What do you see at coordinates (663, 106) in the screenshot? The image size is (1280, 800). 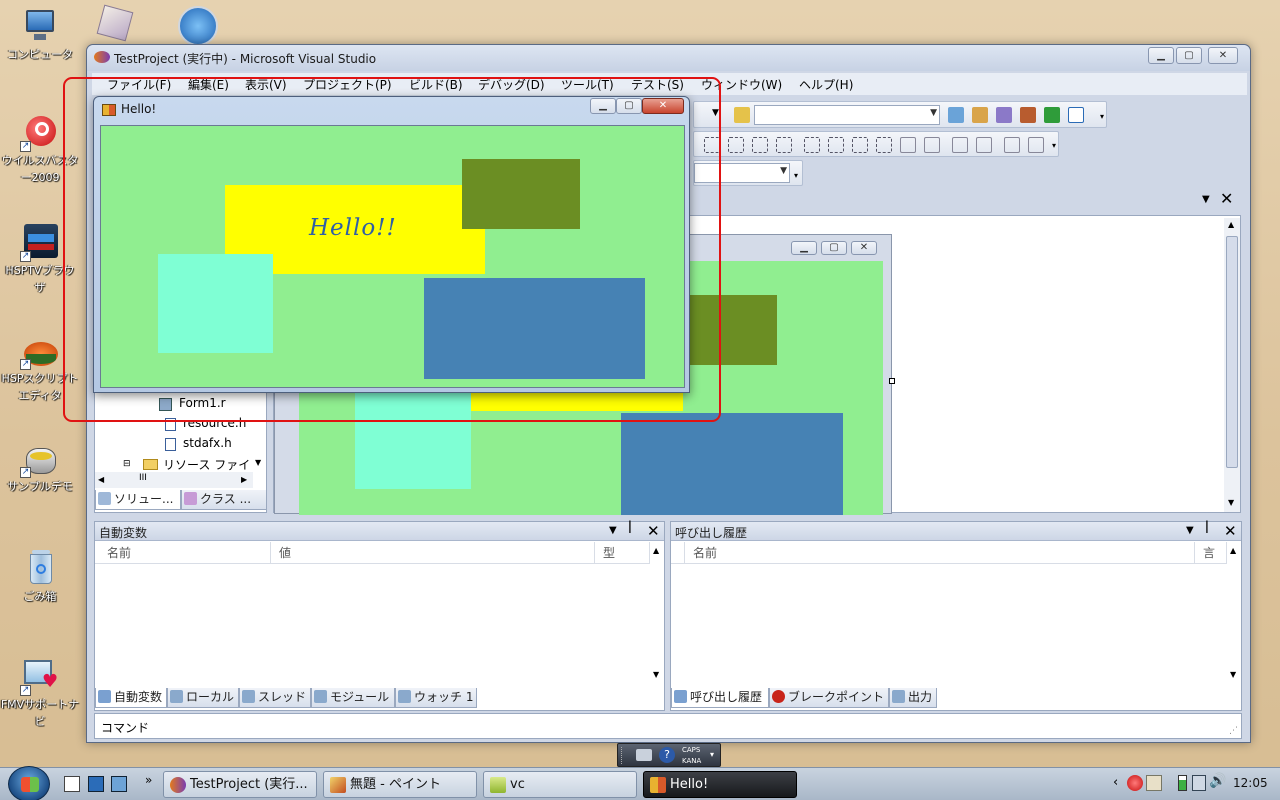 I see `hello-close-button: ✕` at bounding box center [663, 106].